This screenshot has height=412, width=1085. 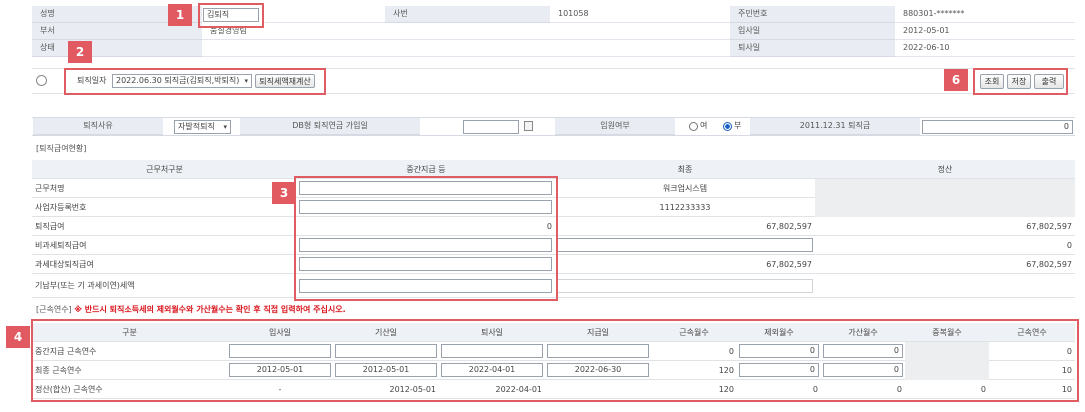 I want to click on db-label: DB형 퇴직연금 가입일, so click(x=330, y=126).